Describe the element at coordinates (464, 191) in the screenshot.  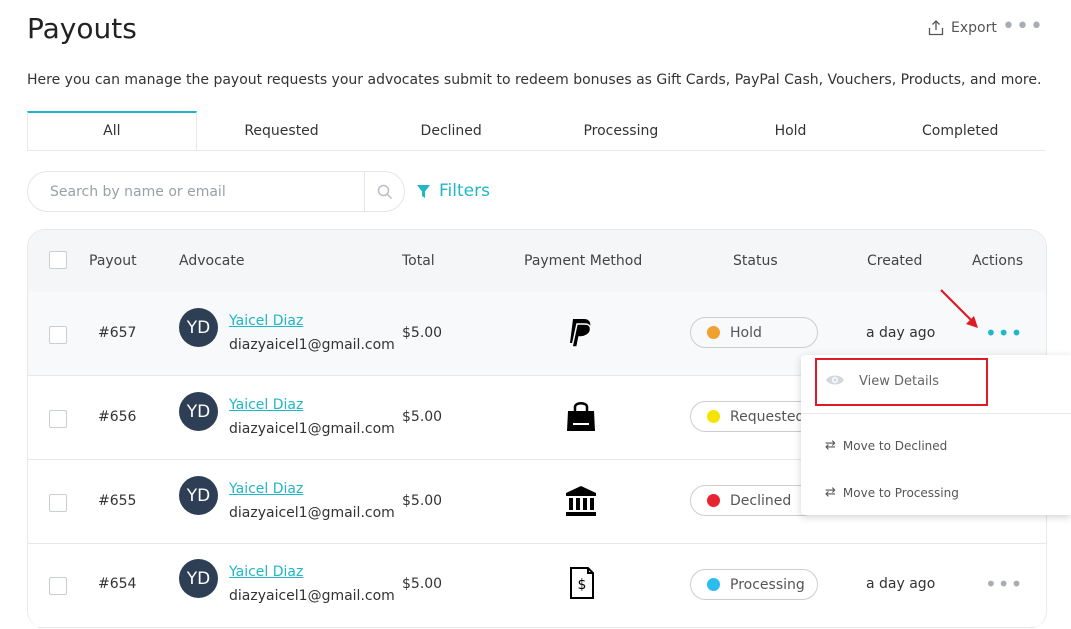
I see `filters-label: Filters` at that location.